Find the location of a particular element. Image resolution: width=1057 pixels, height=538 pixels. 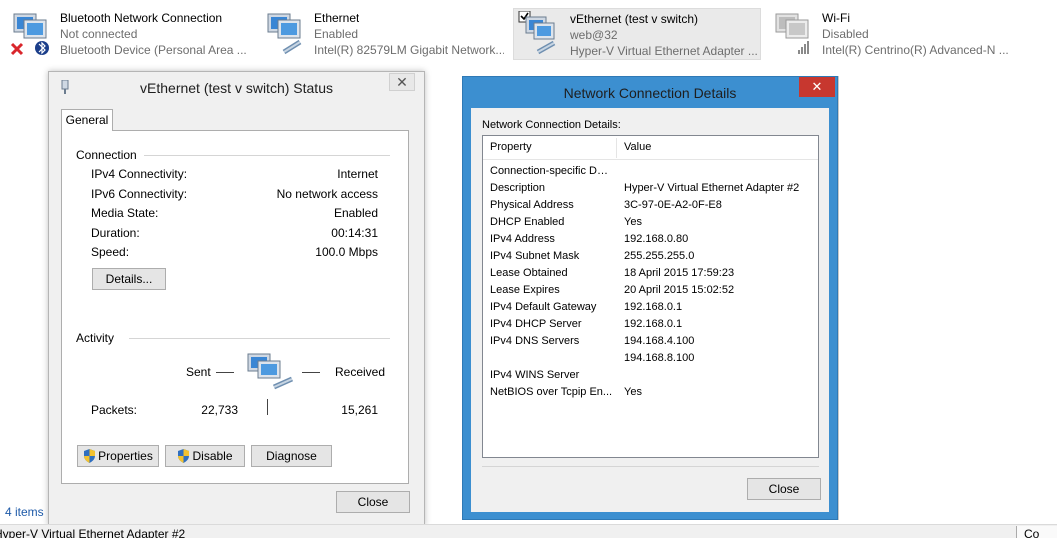

column-header-value: Value is located at coordinates (637, 147).